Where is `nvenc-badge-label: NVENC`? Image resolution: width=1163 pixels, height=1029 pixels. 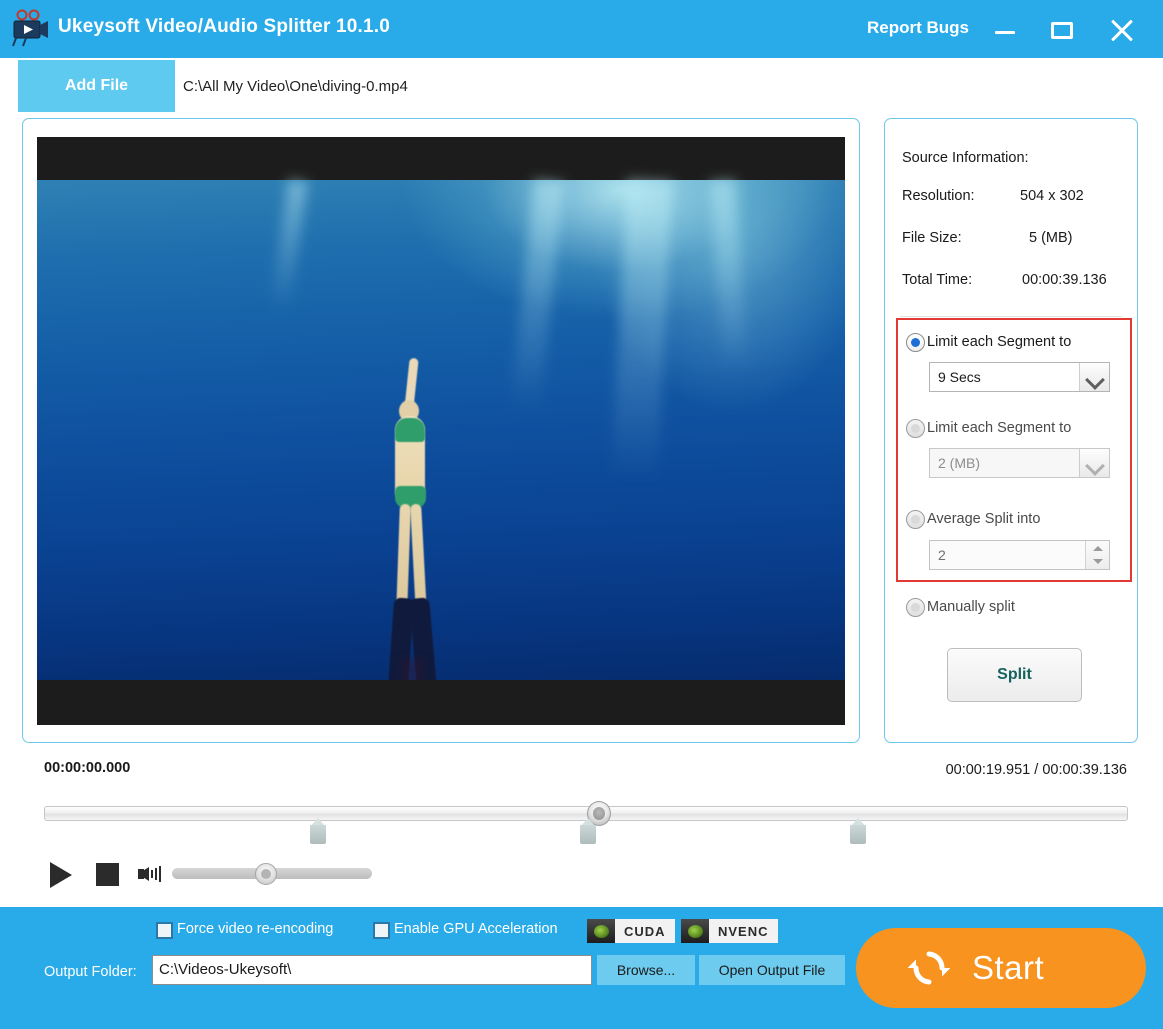
nvenc-badge-label: NVENC is located at coordinates (743, 931).